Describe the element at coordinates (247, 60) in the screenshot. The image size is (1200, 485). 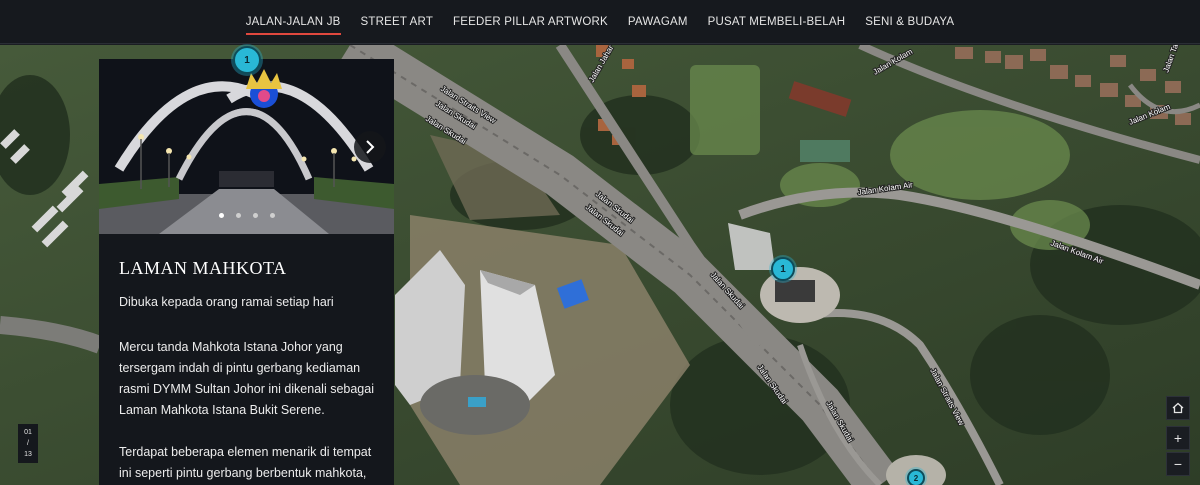
I see `active-marker-1: 1` at that location.